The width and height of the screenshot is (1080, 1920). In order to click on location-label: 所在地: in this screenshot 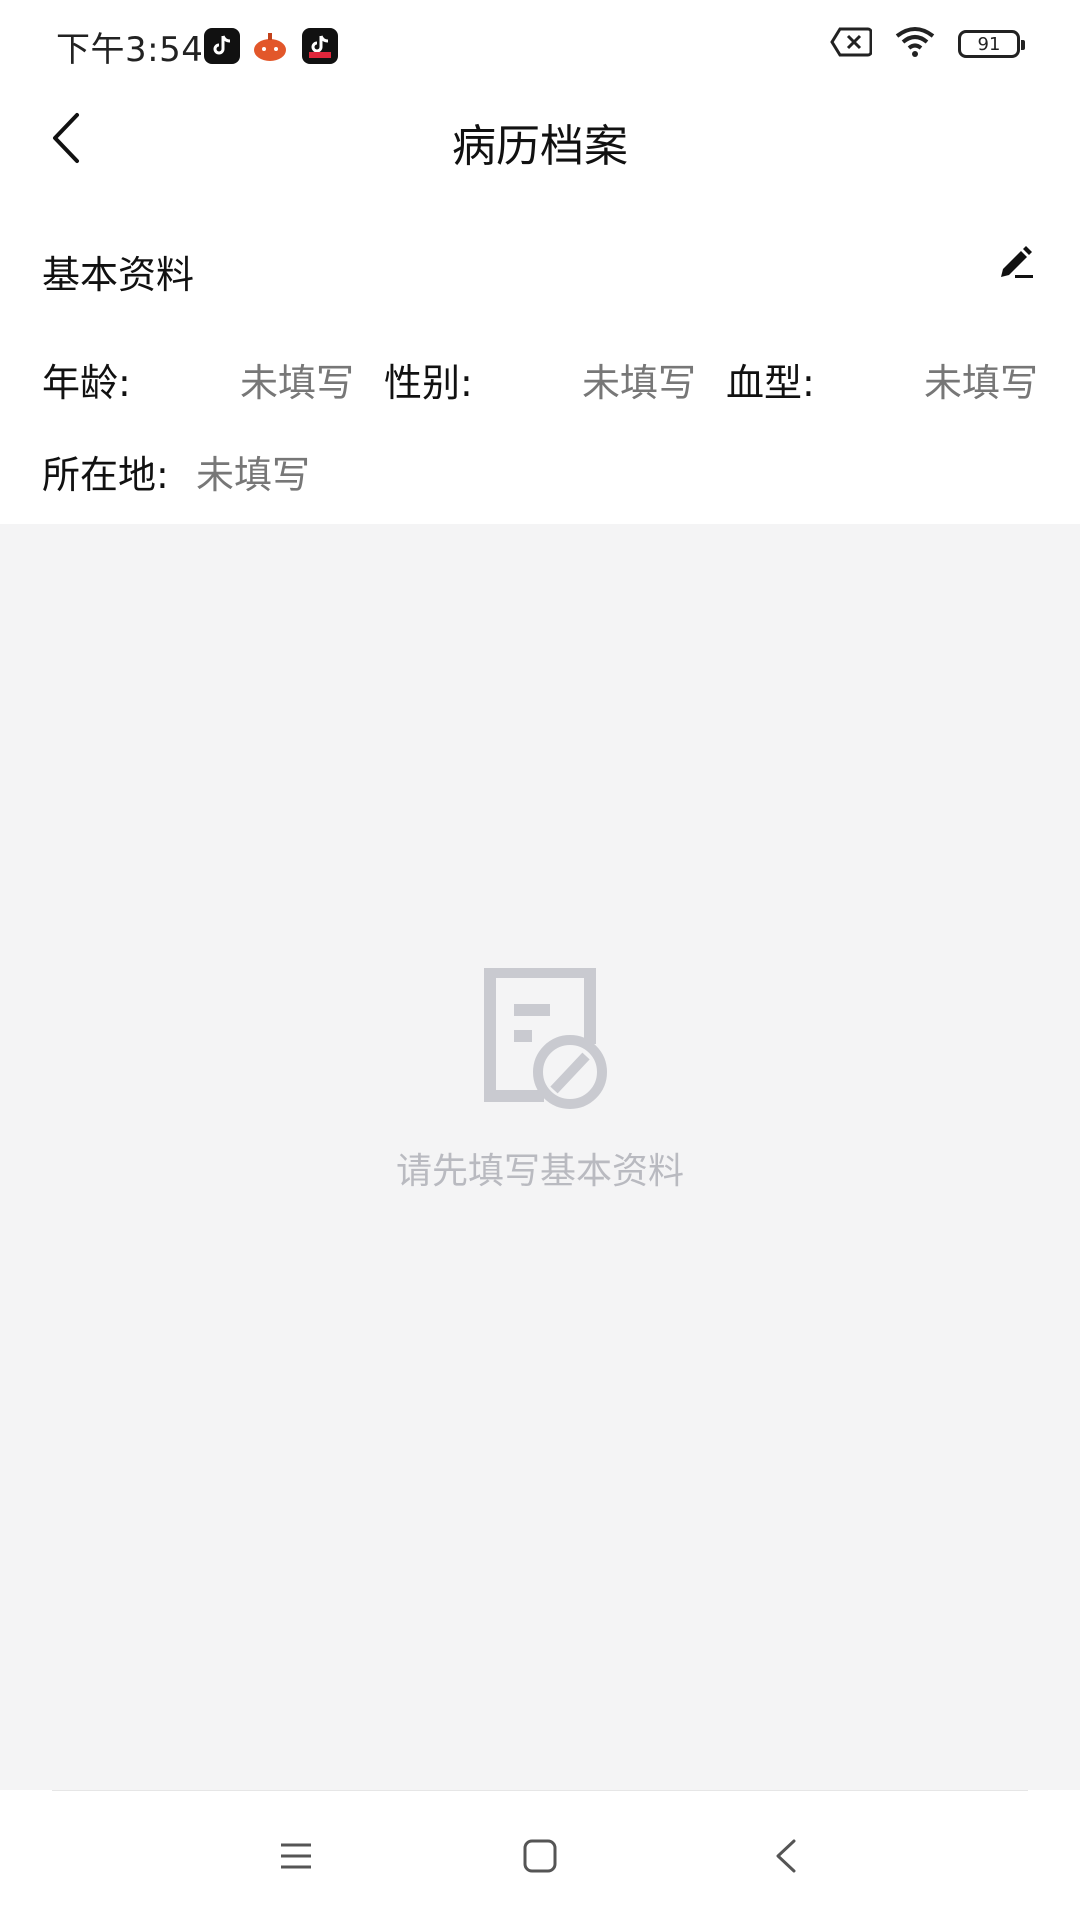, I will do `click(105, 475)`.